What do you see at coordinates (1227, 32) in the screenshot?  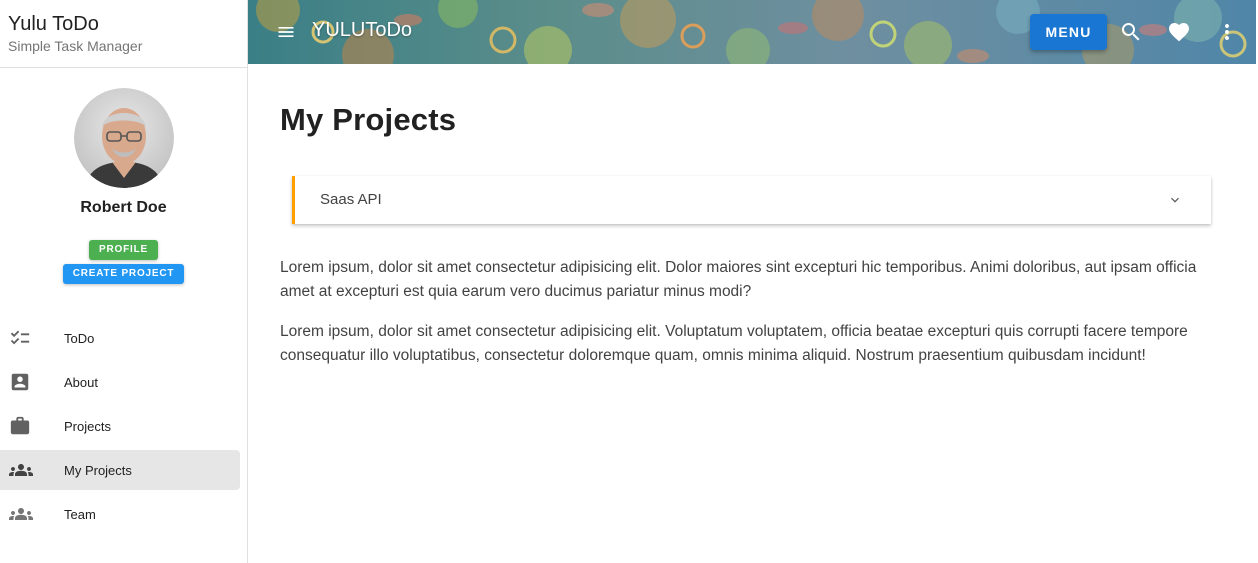 I see `more-vert-icon` at bounding box center [1227, 32].